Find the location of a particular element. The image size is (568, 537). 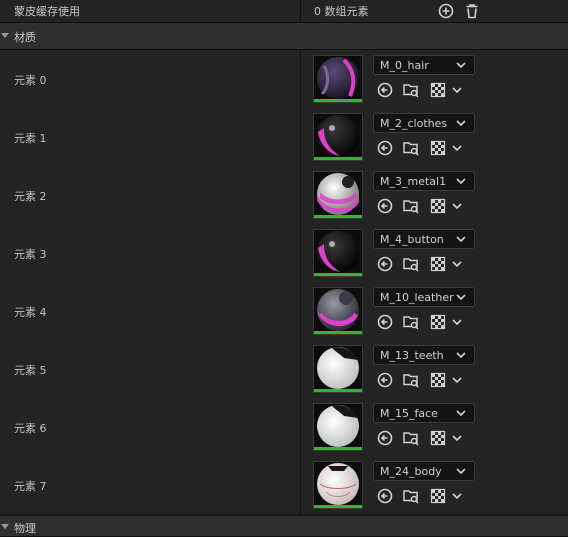

material-row: 元素 4 M_10_leather is located at coordinates (284, 311).